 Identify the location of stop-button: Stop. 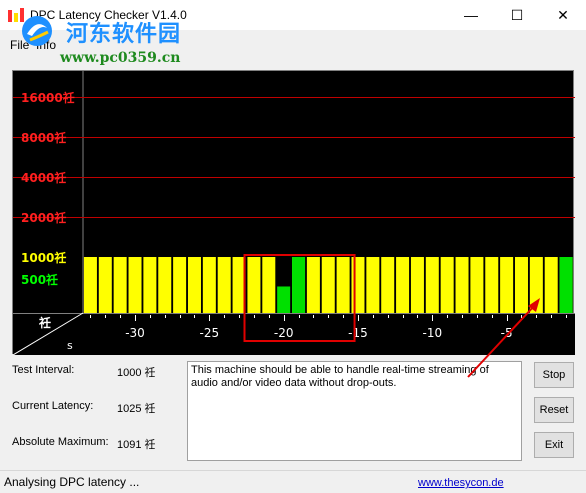
(554, 375).